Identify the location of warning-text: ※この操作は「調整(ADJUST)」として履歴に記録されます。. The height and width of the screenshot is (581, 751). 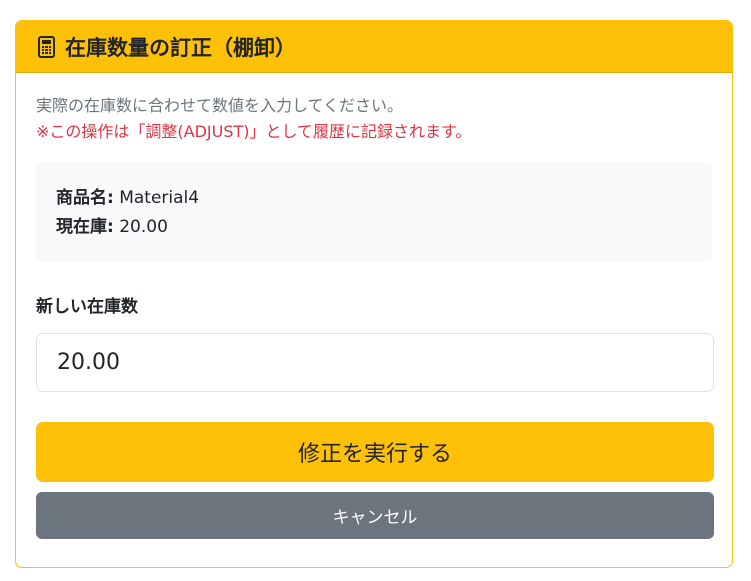
(254, 131).